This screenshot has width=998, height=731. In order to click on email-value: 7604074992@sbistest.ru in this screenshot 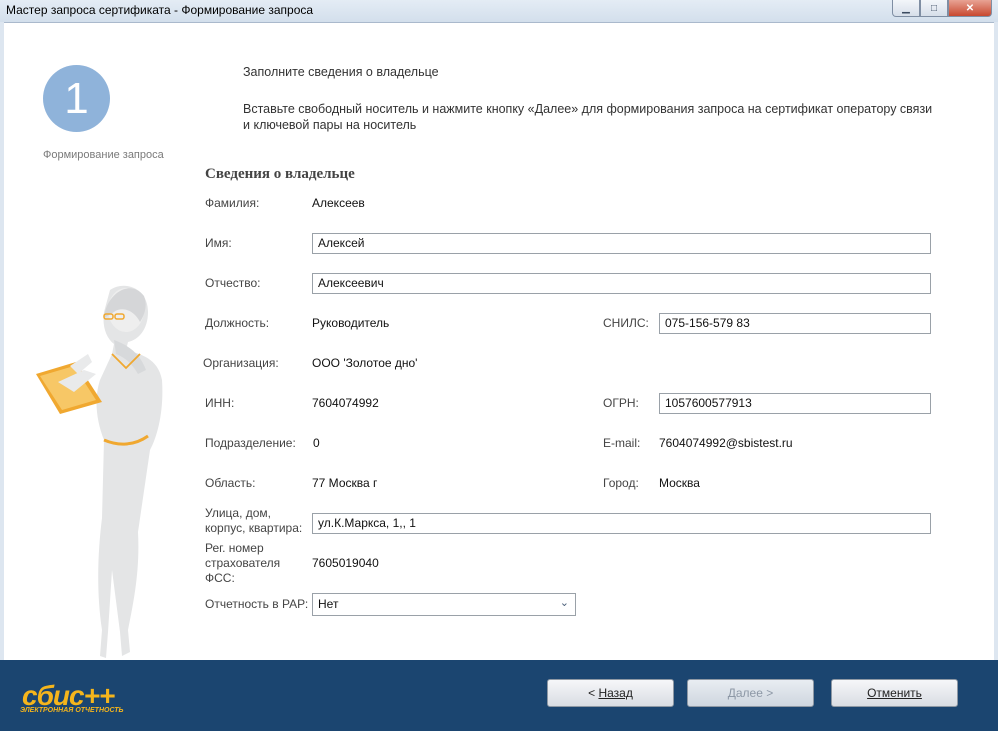, I will do `click(726, 443)`.